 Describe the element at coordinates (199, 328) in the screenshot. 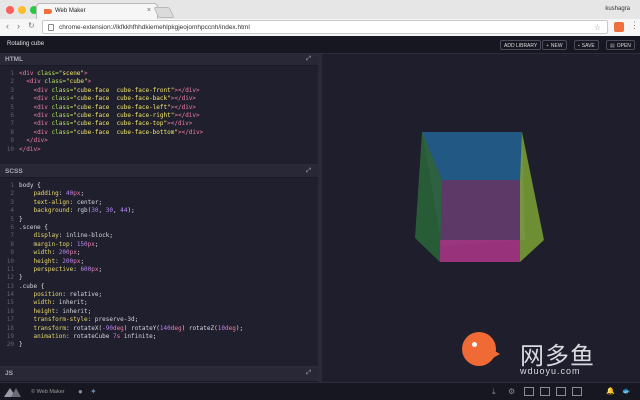

I see `code-token: ) rotateZ(` at that location.